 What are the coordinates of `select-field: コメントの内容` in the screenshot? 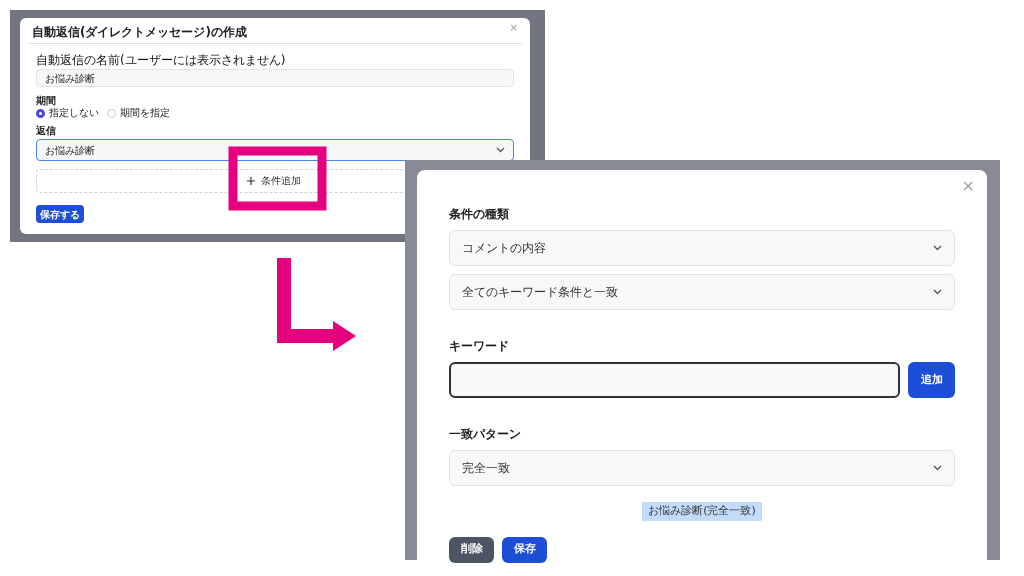 It's located at (702, 248).